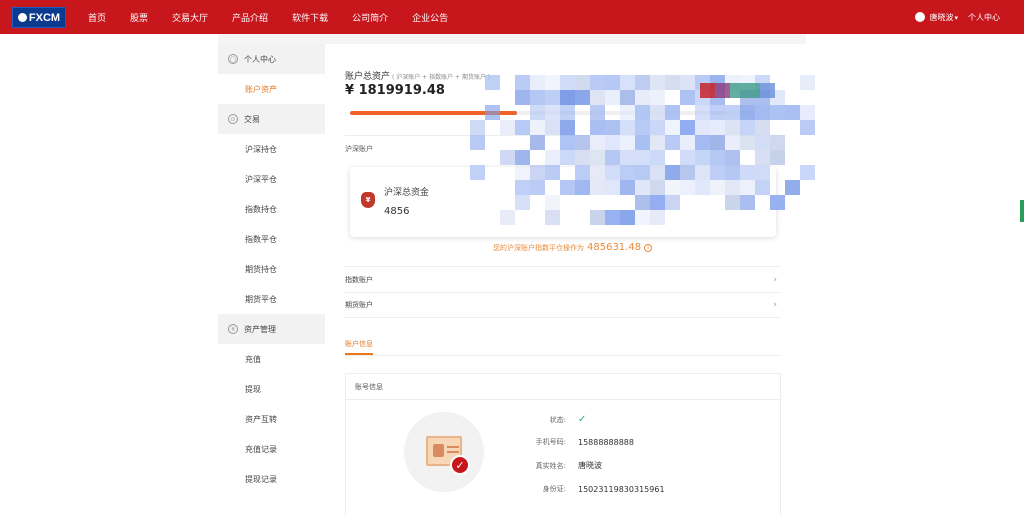 This screenshot has width=1024, height=516. Describe the element at coordinates (397, 211) in the screenshot. I see `hushen-funds-value: 4856` at that location.